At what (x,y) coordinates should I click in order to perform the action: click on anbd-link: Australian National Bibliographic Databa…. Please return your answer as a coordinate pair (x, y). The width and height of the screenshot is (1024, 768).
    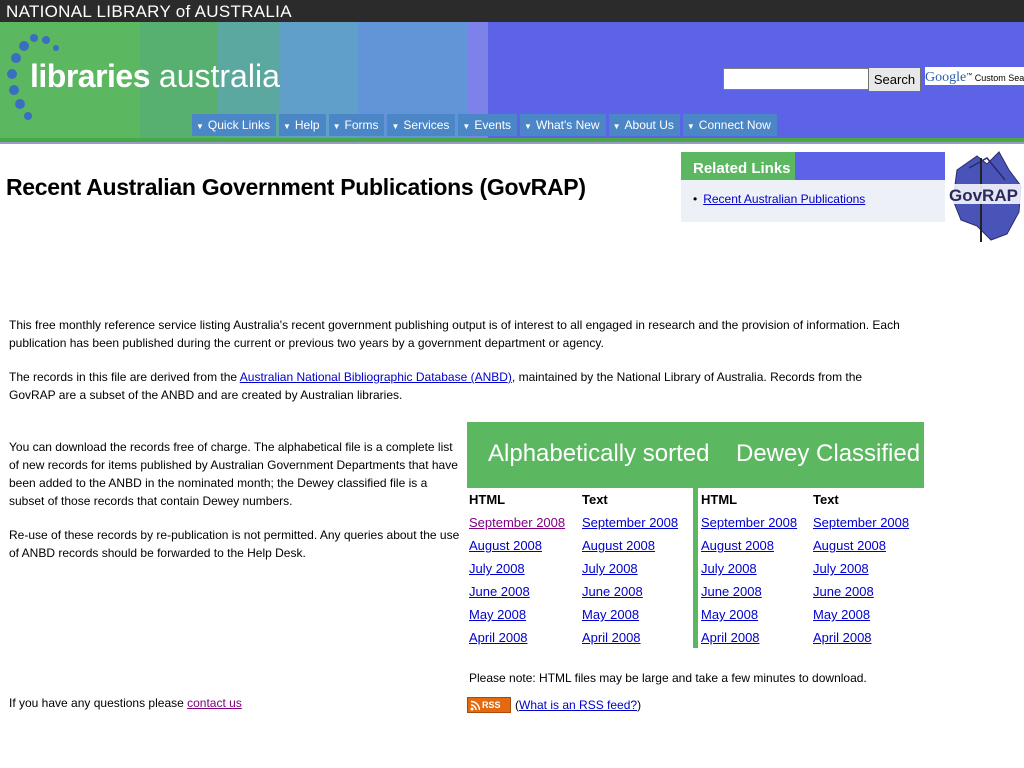
    Looking at the image, I should click on (376, 377).